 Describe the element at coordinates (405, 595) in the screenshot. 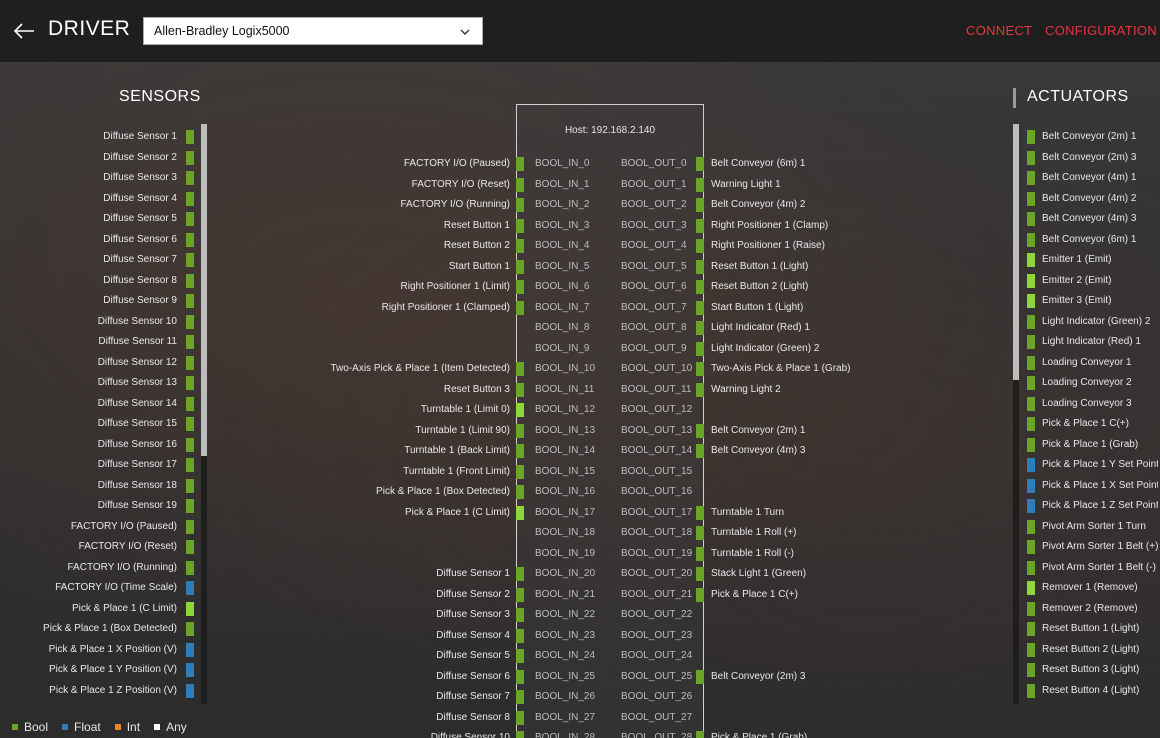

I see `mapped-input-label: Diffuse Sensor 2` at that location.